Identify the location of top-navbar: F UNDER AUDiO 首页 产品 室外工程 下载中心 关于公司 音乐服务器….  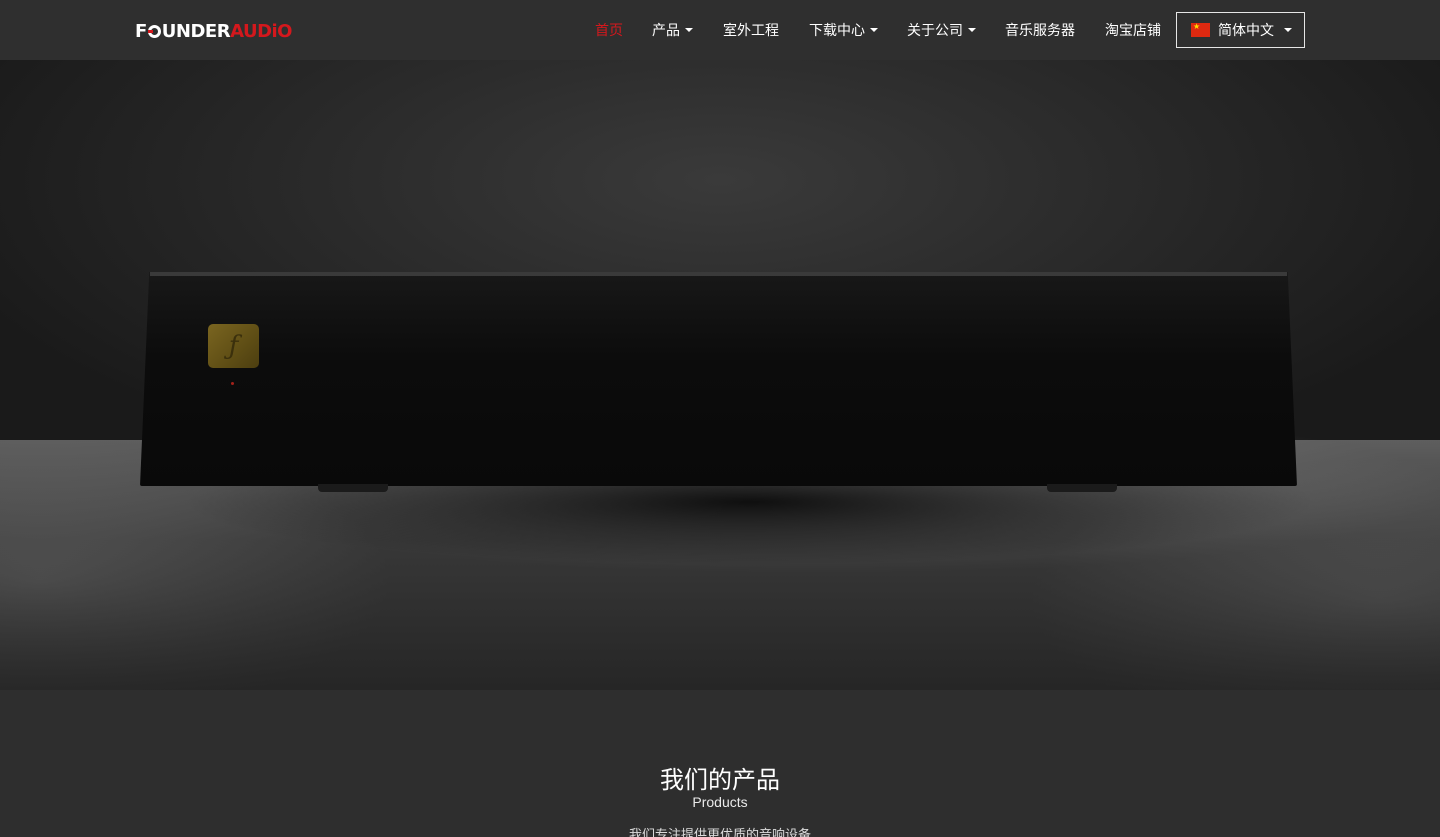
(720, 30).